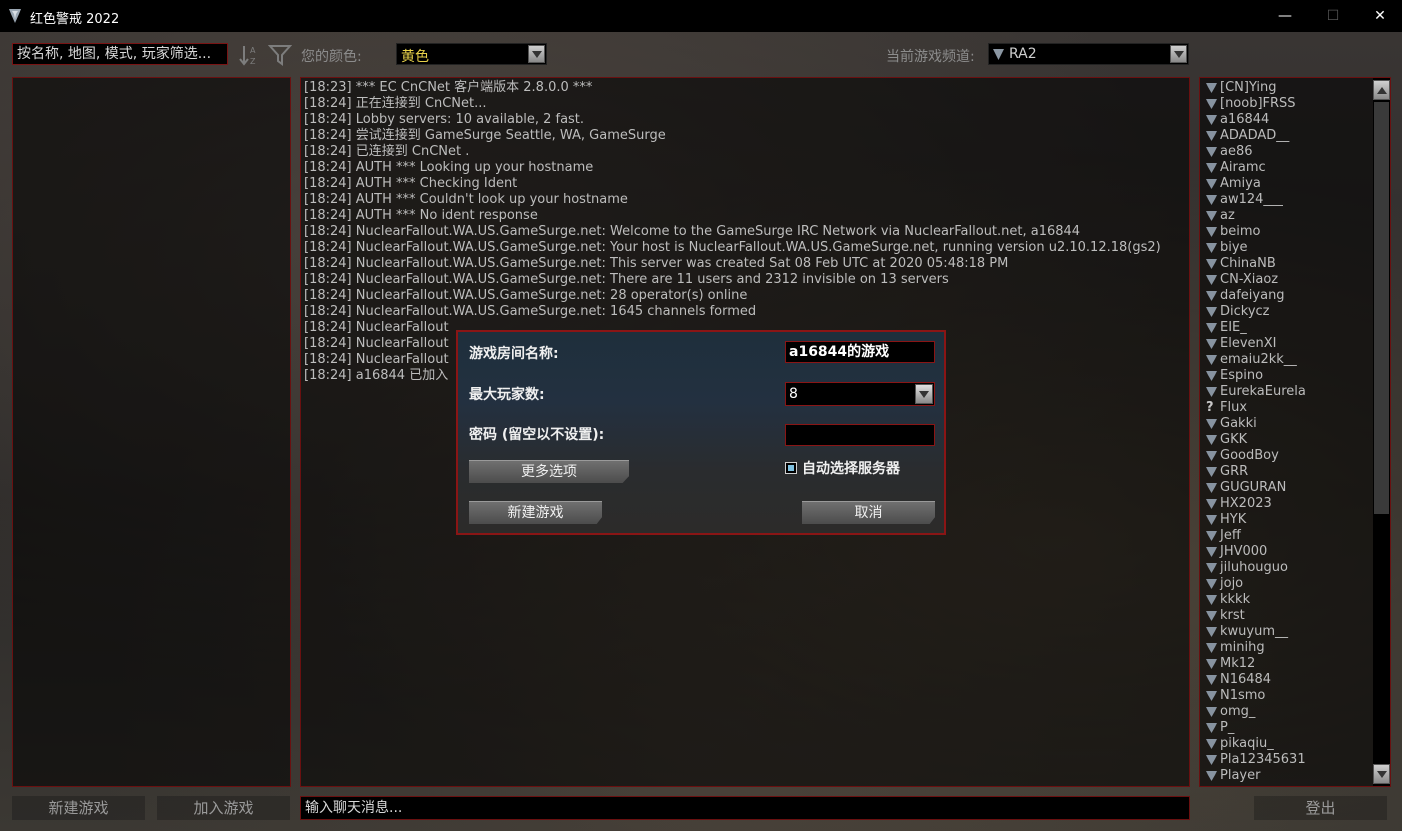 The width and height of the screenshot is (1402, 831). What do you see at coordinates (1238, 663) in the screenshot?
I see `player-name: Mk12` at bounding box center [1238, 663].